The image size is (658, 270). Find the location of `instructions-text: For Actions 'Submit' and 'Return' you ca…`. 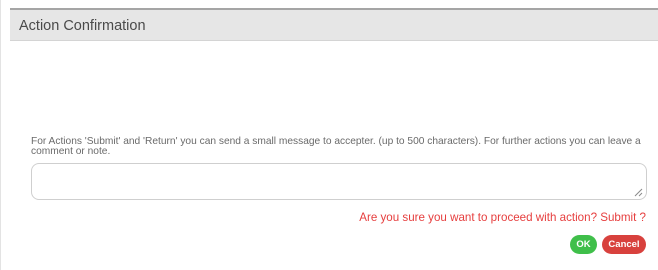

instructions-text: For Actions 'Submit' and 'Return' you ca… is located at coordinates (336, 146).